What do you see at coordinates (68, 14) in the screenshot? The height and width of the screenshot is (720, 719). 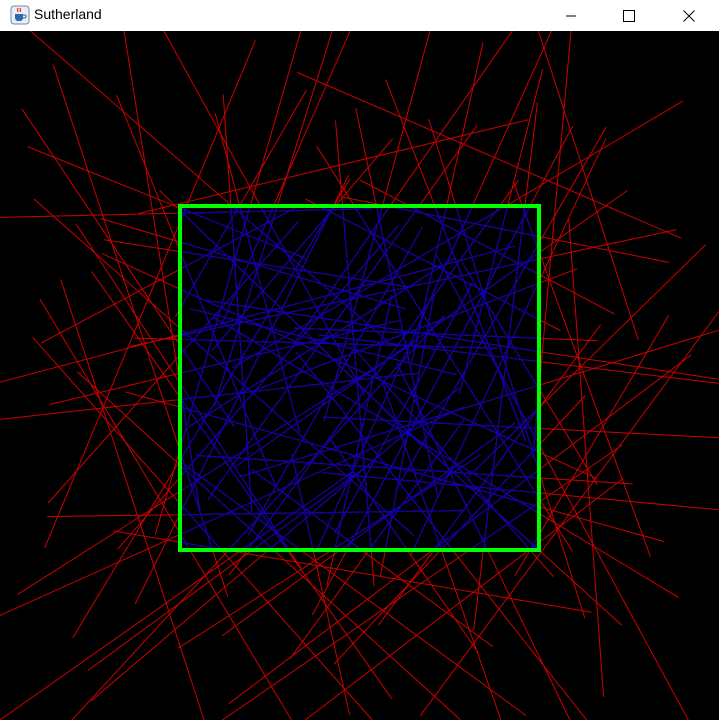 I see `window-title: Sutherland` at bounding box center [68, 14].